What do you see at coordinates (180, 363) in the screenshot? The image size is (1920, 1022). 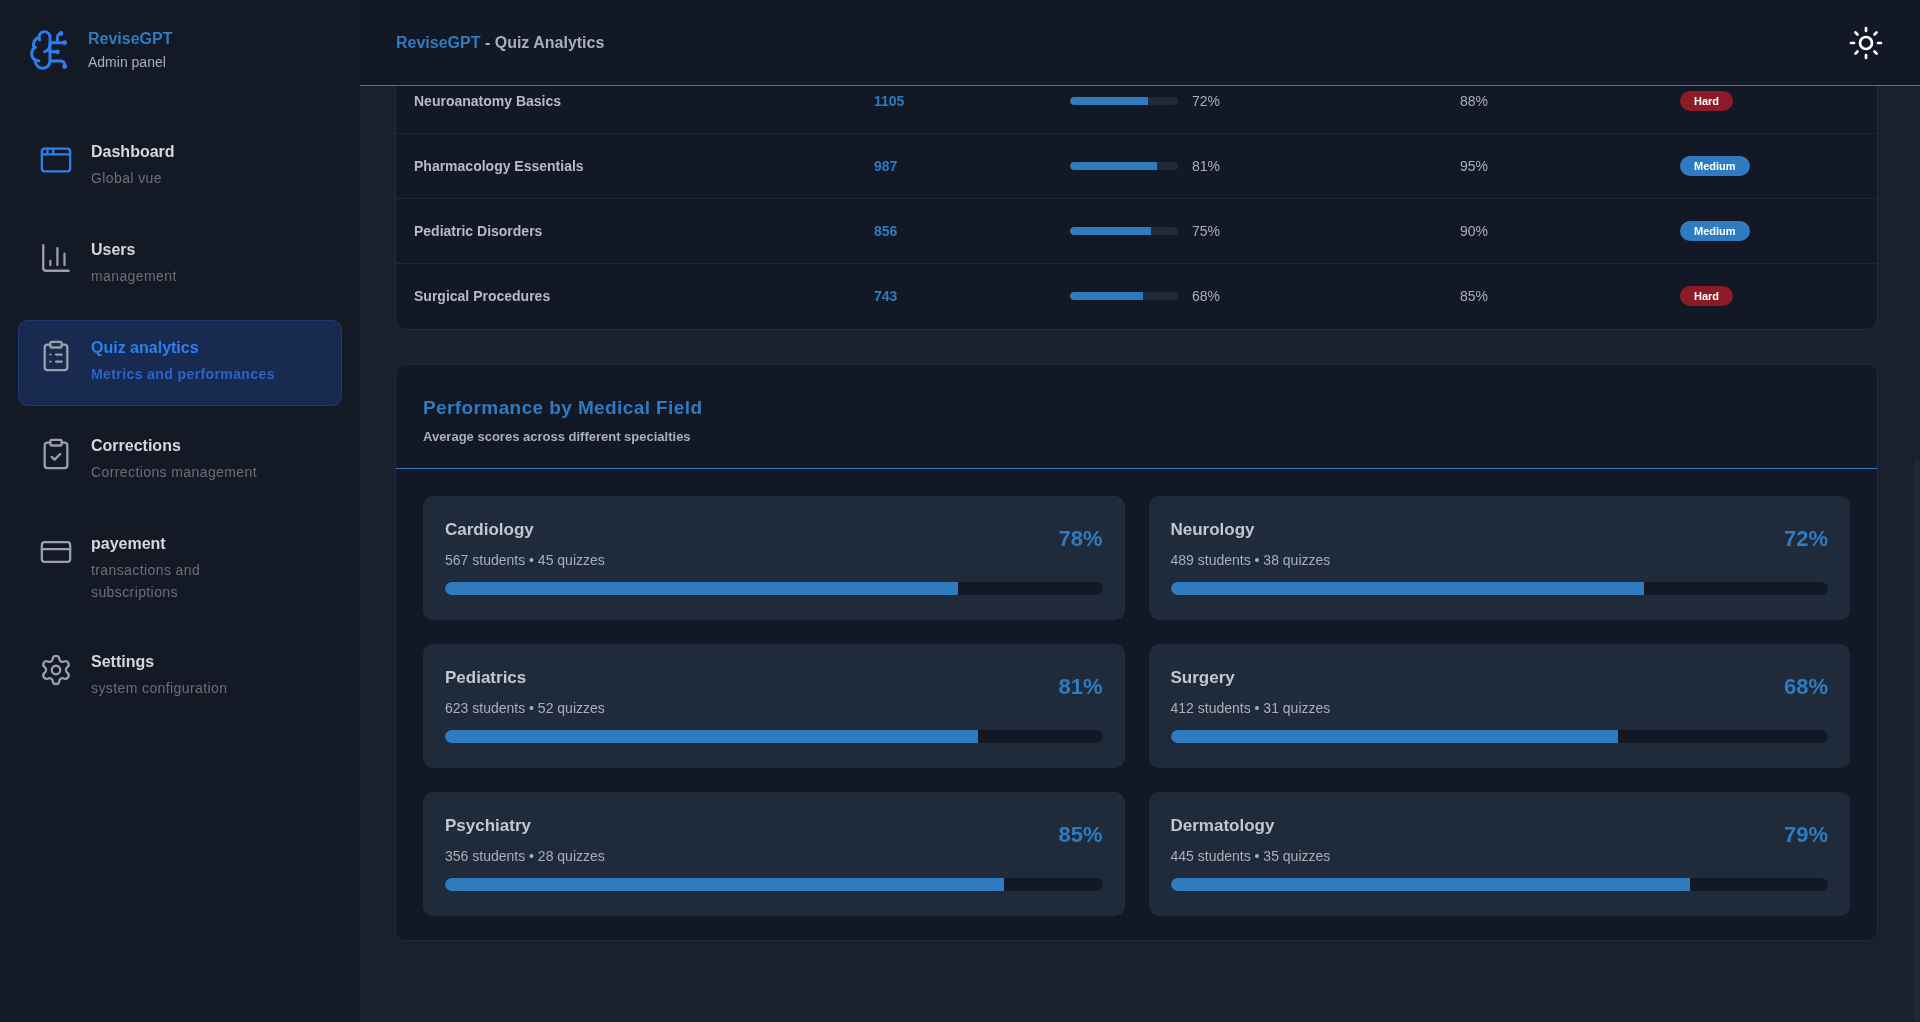 I see `nav-item: Quiz analytics Metrics and performances` at bounding box center [180, 363].